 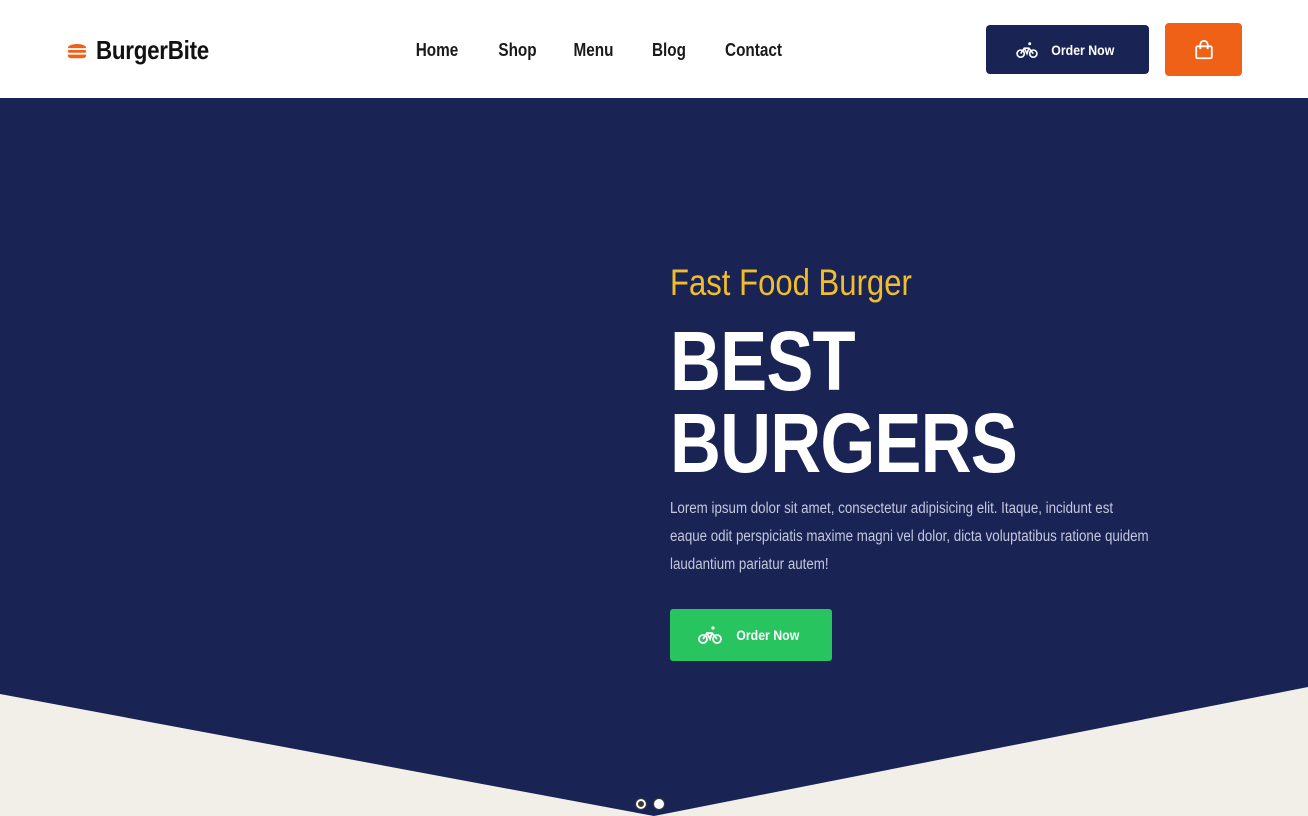 I want to click on cart-button, so click(x=1203, y=49).